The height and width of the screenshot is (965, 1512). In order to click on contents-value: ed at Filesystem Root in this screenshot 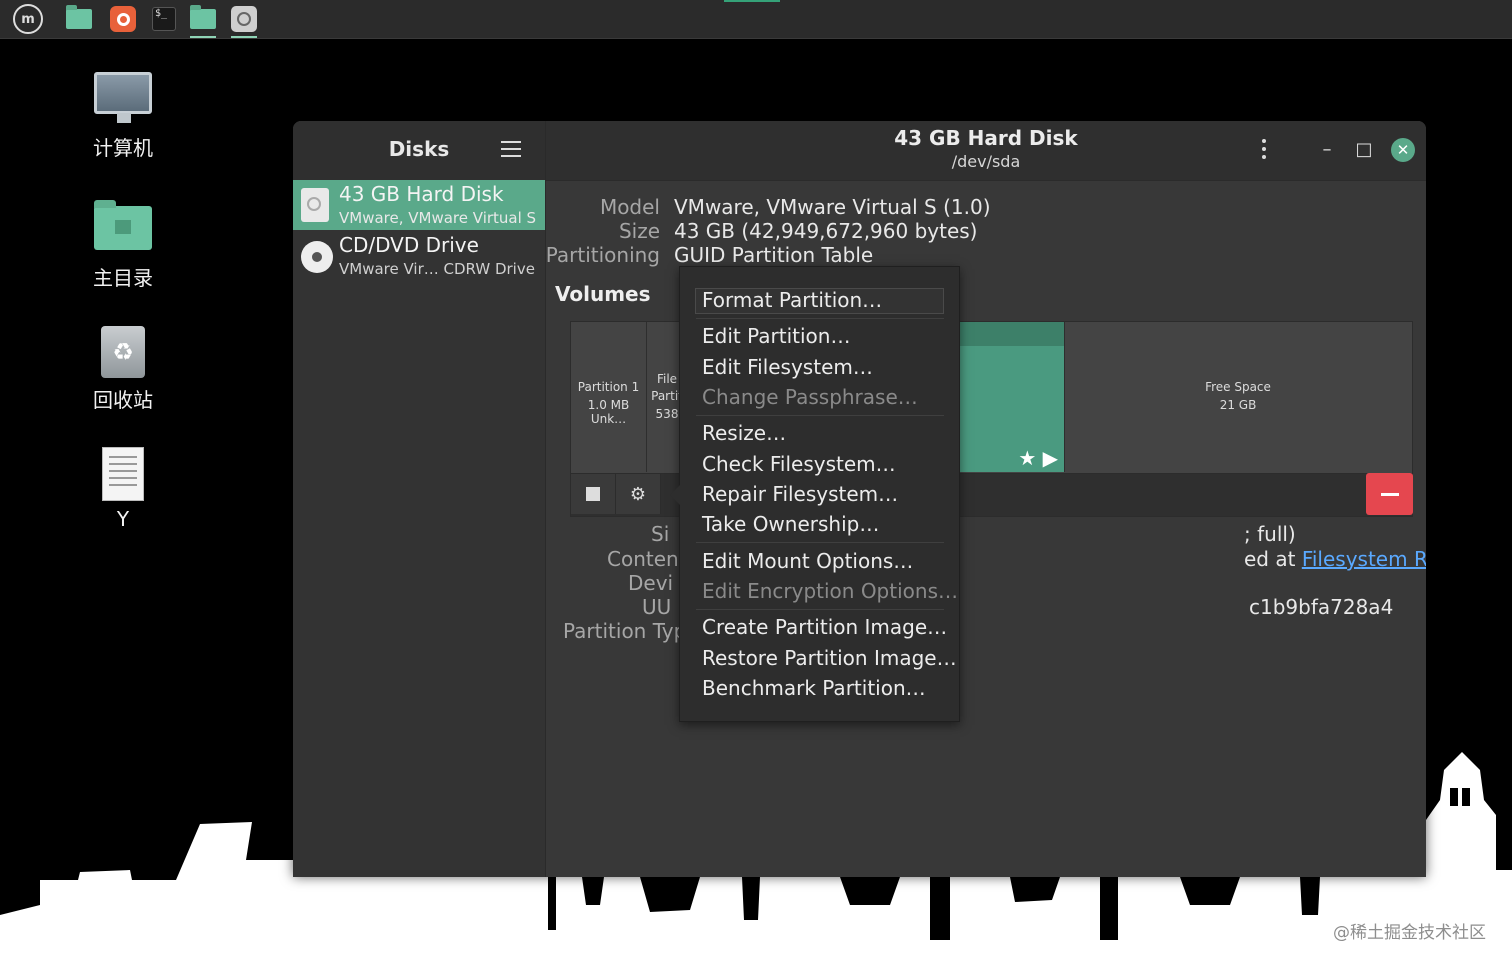, I will do `click(1335, 559)`.